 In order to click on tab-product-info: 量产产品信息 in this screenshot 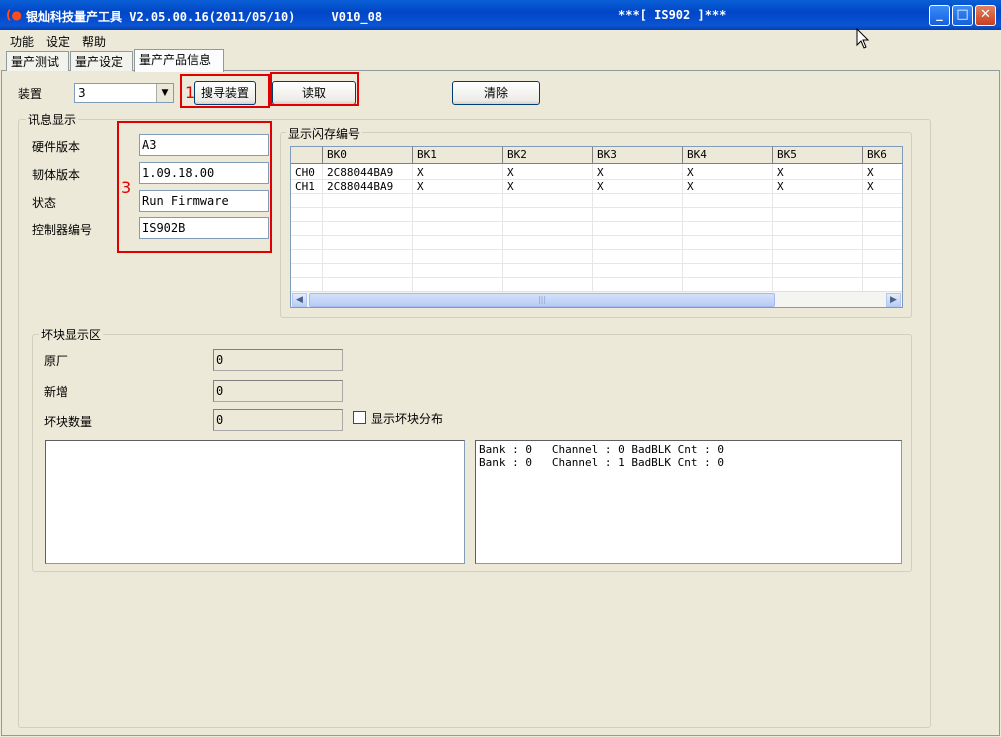, I will do `click(179, 60)`.